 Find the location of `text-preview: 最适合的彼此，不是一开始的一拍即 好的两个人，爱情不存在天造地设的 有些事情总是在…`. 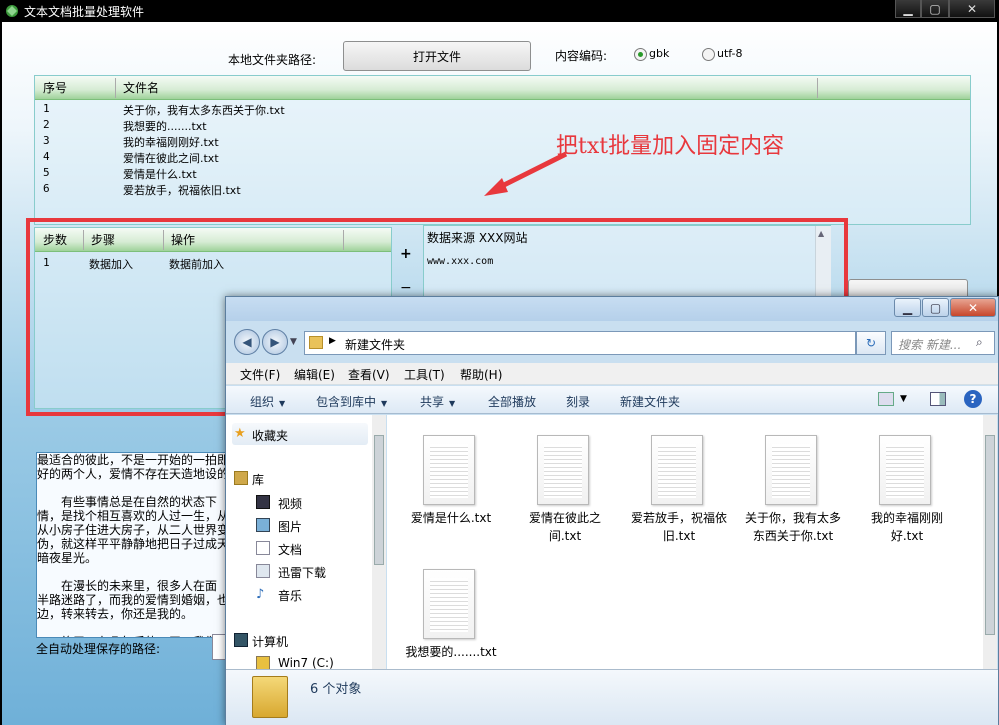

text-preview: 最适合的彼此，不是一开始的一拍即 好的两个人，爱情不存在天造地设的 有些事情总是在… is located at coordinates (134, 545).